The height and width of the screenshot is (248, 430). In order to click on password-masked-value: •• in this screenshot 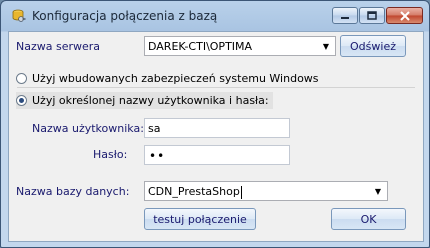, I will do `click(157, 156)`.